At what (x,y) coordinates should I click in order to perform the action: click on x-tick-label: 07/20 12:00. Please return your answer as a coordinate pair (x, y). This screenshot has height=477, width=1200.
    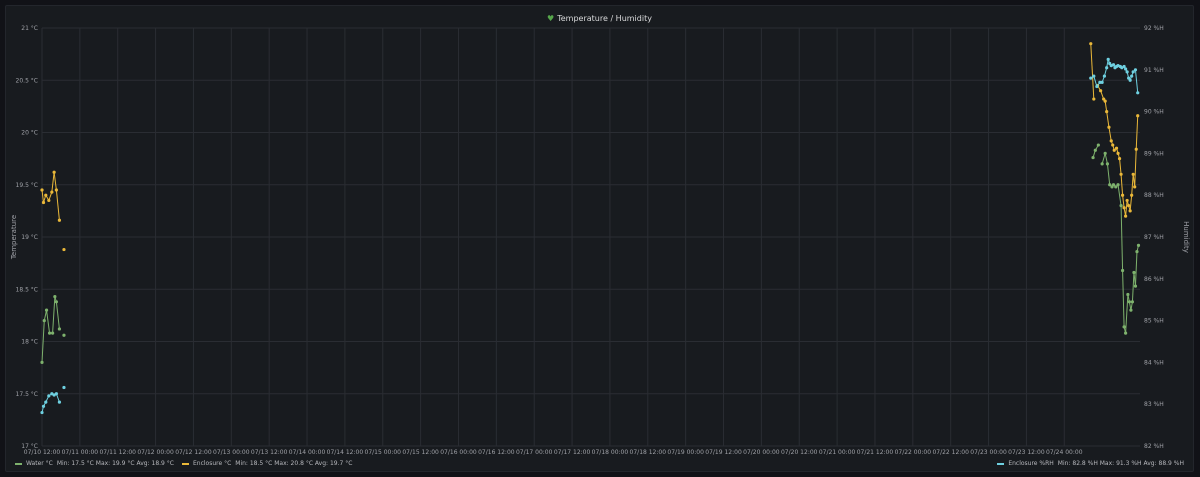
    Looking at the image, I should click on (799, 452).